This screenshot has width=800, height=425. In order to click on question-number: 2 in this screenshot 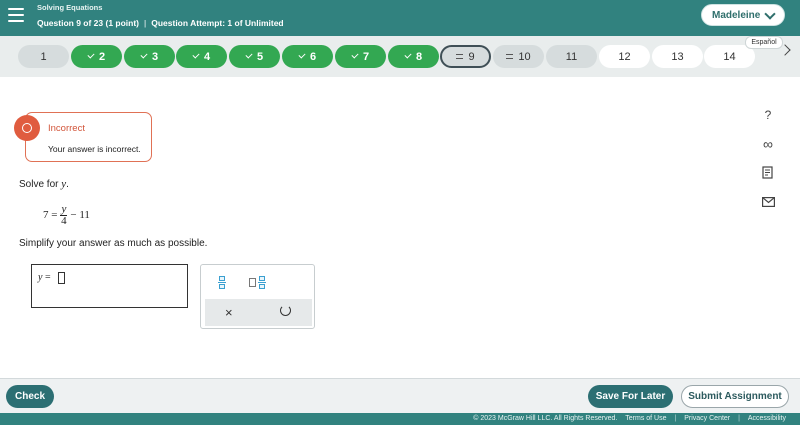, I will do `click(102, 56)`.